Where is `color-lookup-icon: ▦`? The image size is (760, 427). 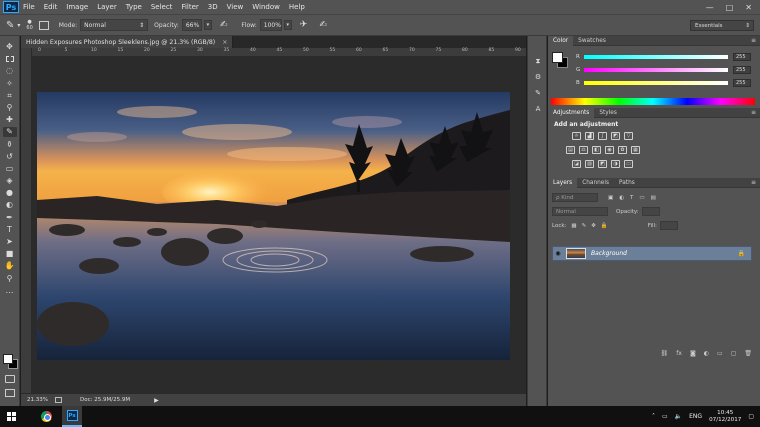 color-lookup-icon: ▦ is located at coordinates (635, 150).